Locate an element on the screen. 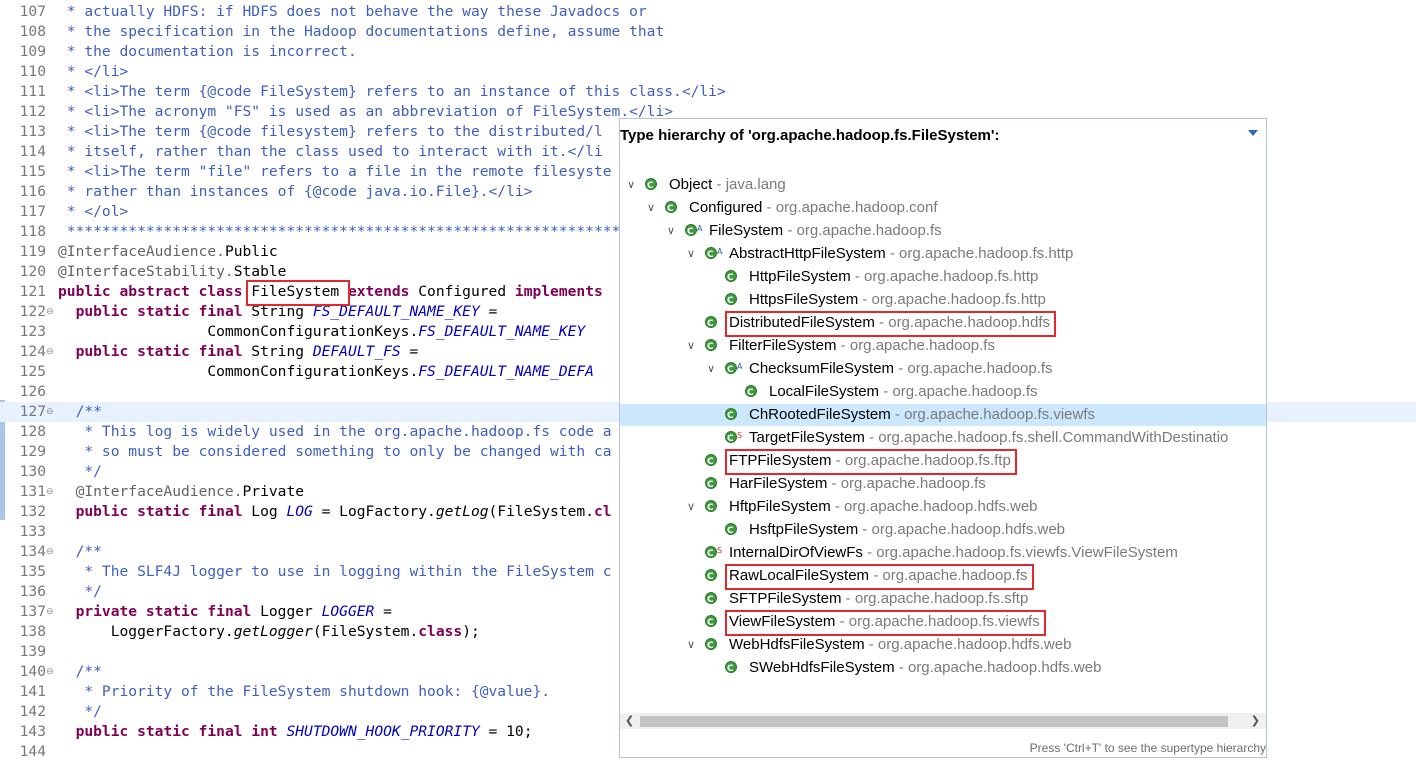 This screenshot has height=766, width=1416. line-number: 137 is located at coordinates (32, 611).